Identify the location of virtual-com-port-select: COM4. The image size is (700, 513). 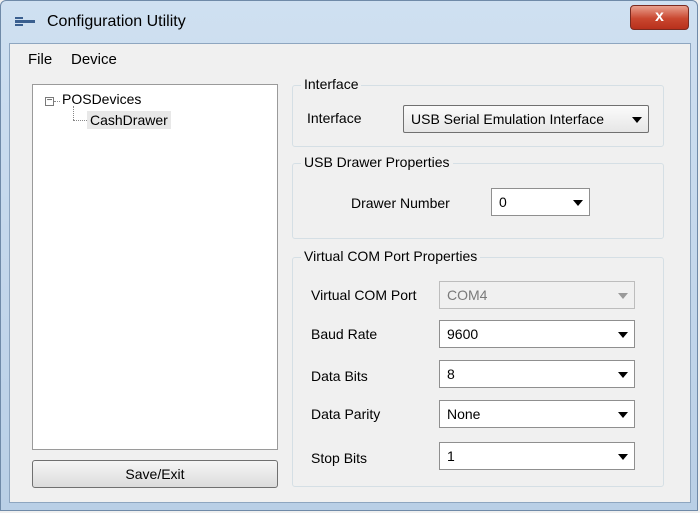
(537, 295).